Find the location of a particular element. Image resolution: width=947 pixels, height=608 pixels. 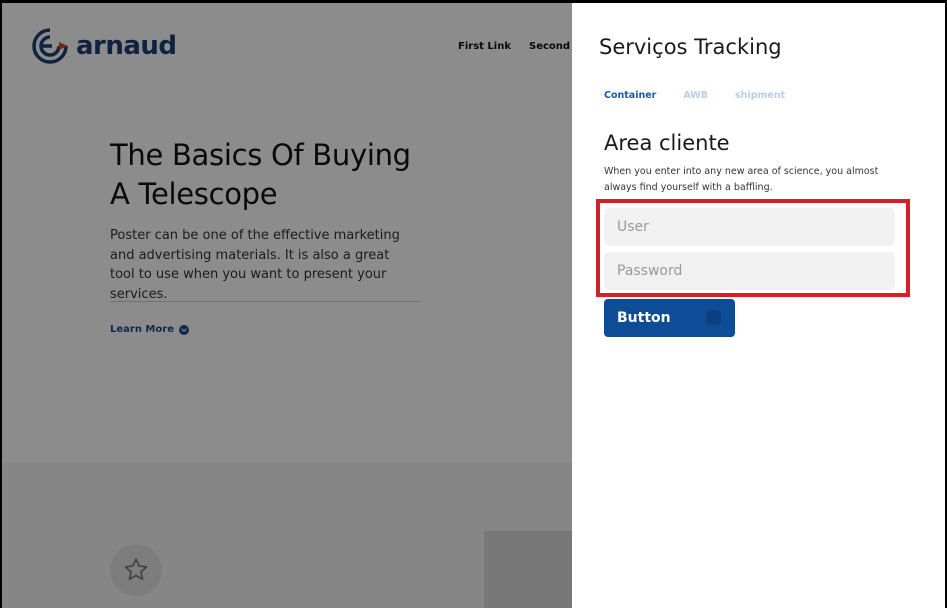

user-input: User is located at coordinates (749, 227).